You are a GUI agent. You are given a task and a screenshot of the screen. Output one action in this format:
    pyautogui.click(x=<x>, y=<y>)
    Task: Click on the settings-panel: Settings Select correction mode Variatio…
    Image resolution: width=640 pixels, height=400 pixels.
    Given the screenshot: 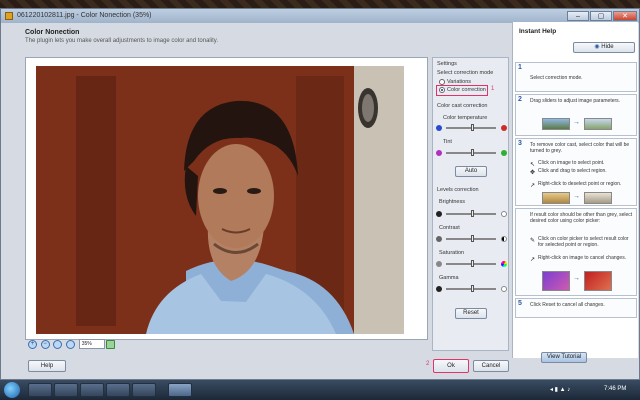 What is the action you would take?
    pyautogui.click(x=470, y=204)
    